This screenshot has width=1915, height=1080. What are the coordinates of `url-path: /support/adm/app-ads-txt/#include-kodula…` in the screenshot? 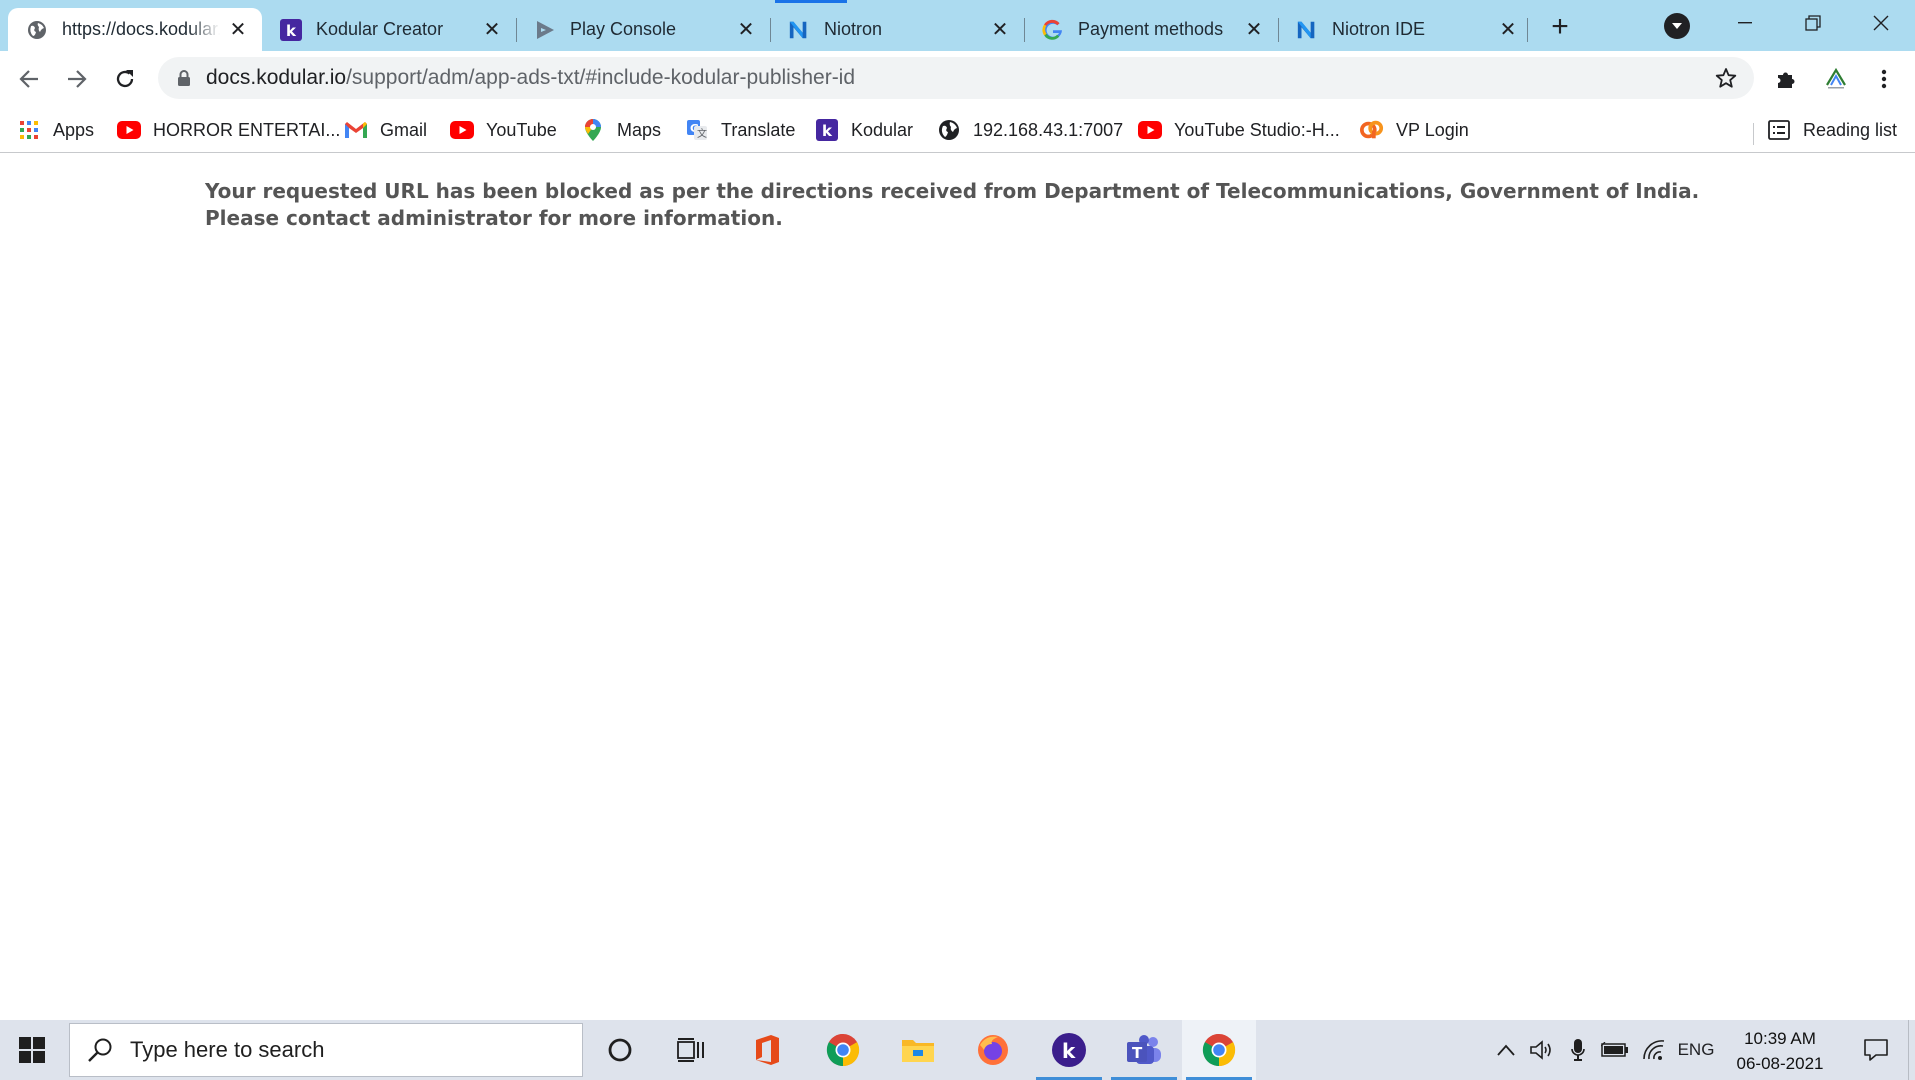 It's located at (601, 77).